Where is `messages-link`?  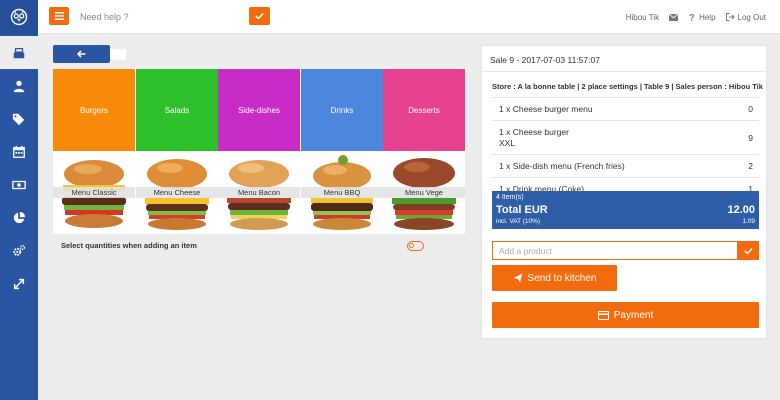 messages-link is located at coordinates (674, 17).